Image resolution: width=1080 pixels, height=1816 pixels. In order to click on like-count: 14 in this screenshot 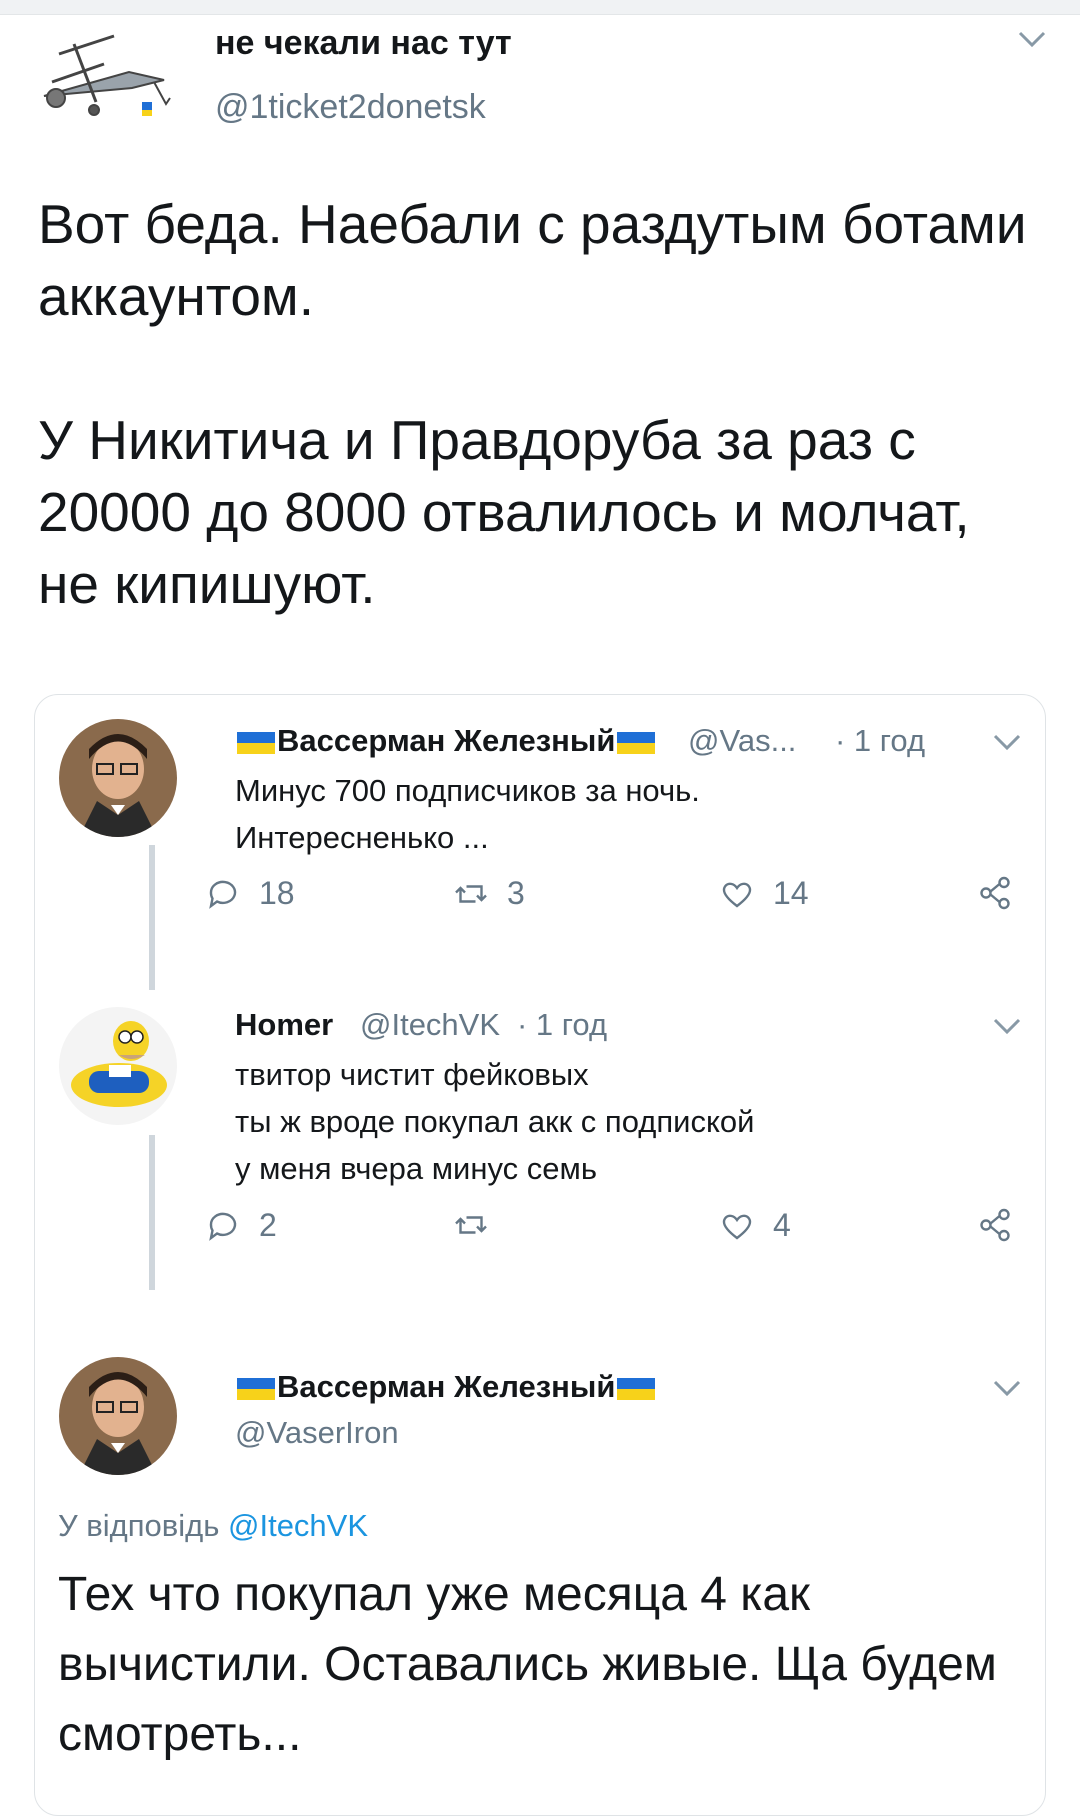, I will do `click(791, 893)`.